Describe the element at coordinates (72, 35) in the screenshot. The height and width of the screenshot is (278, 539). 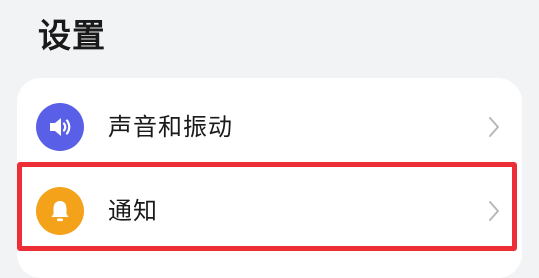
I see `page-title: 设置` at that location.